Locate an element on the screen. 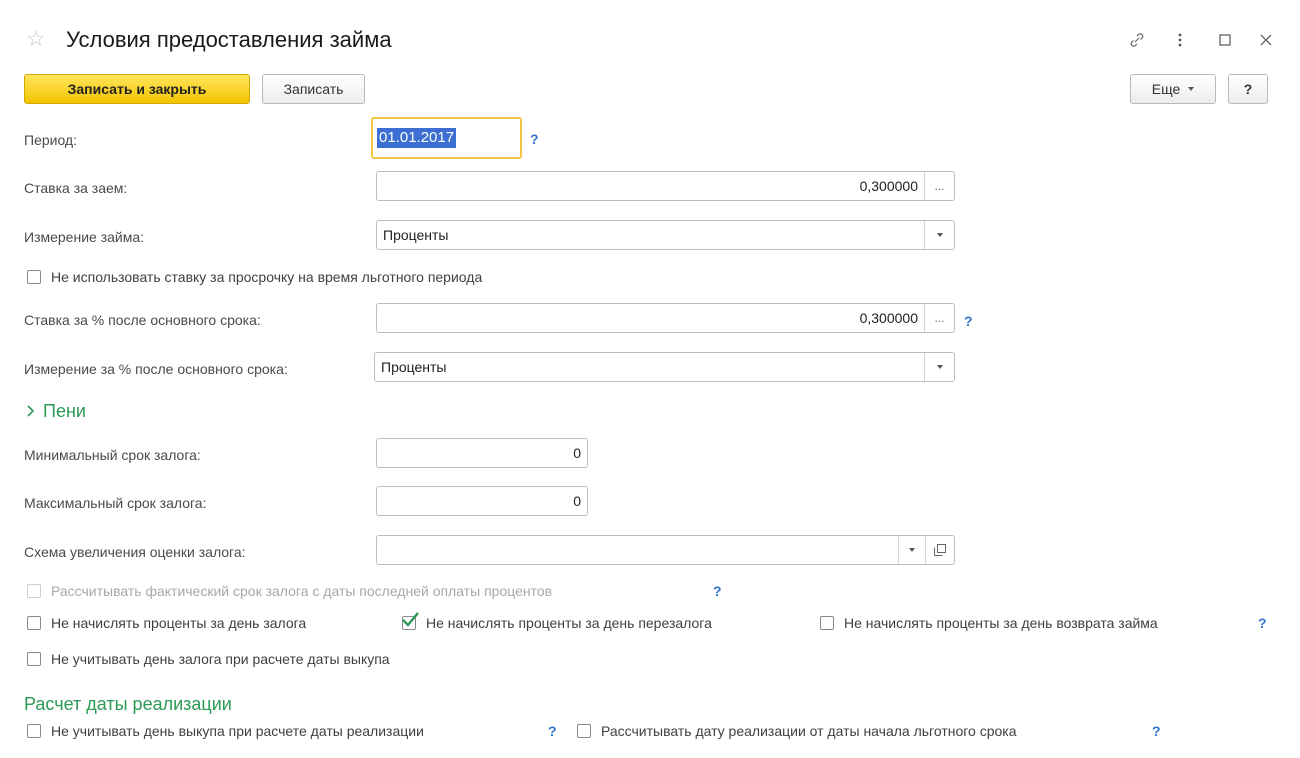  save-and-close-button: Записать и закрыть is located at coordinates (137, 89).